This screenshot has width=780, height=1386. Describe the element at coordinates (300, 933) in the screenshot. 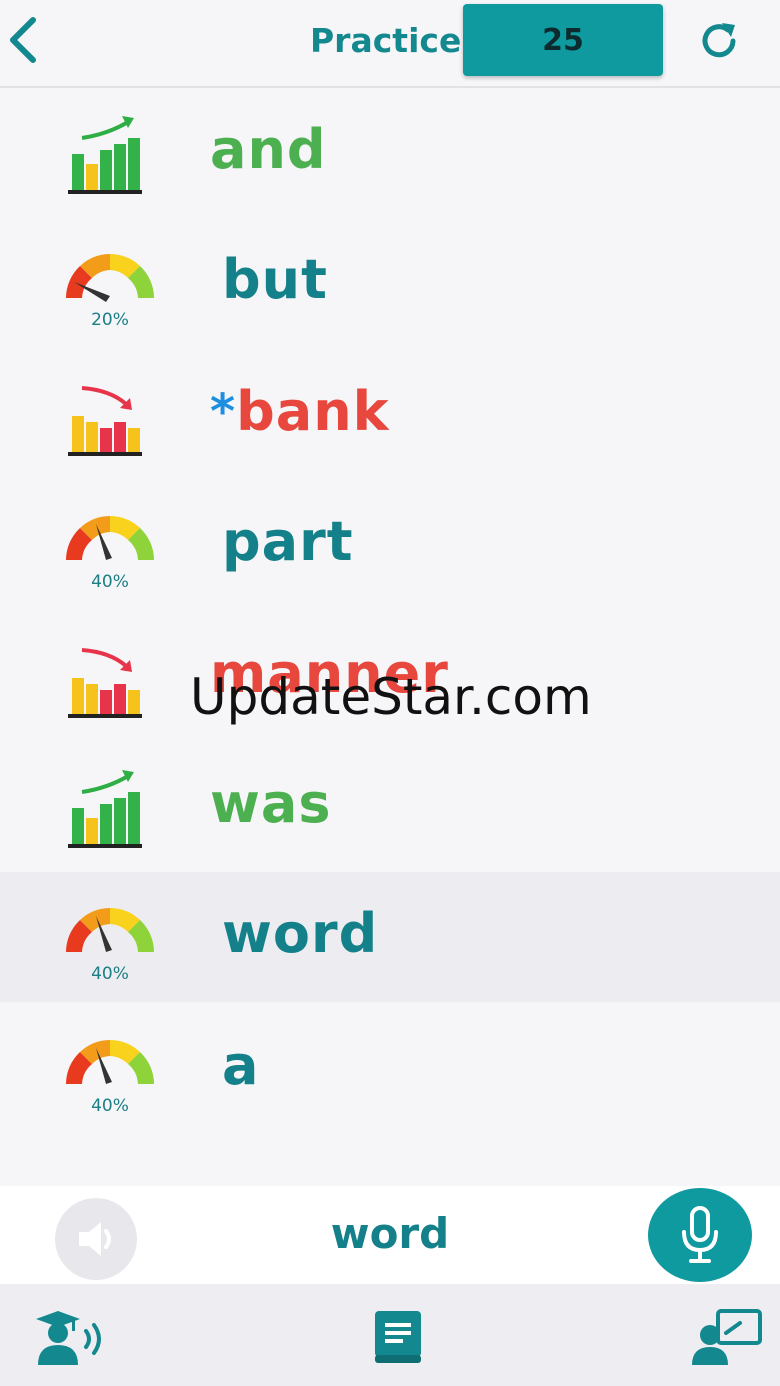

I see `word-label: word` at that location.